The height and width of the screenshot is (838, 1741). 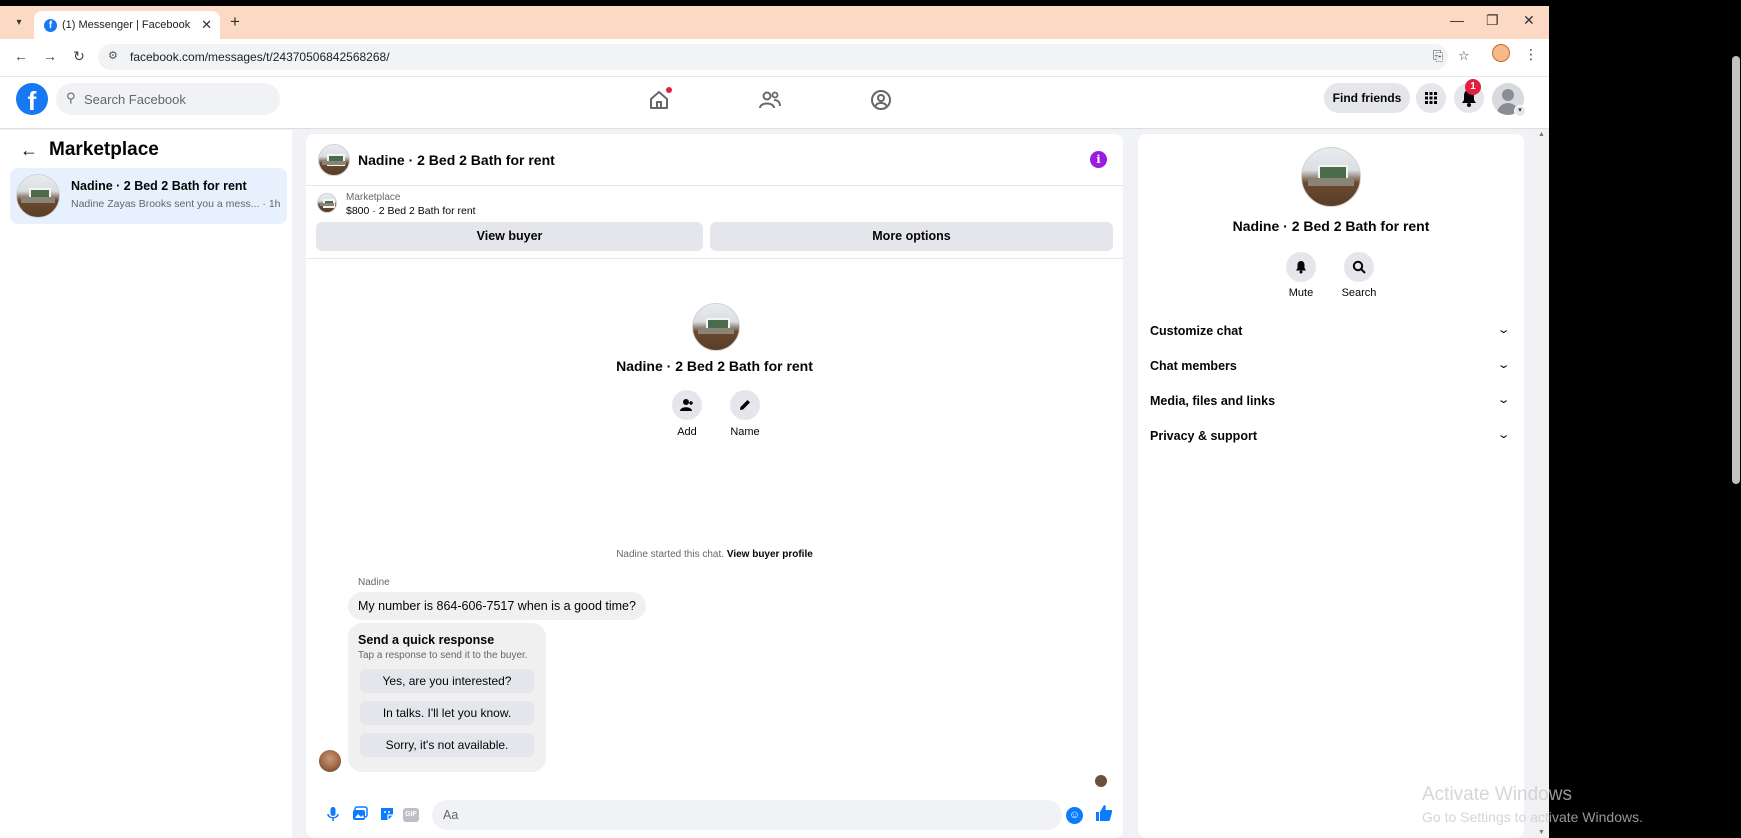 What do you see at coordinates (1542, 483) in the screenshot?
I see `page-scrollbar: ▲ ▼` at bounding box center [1542, 483].